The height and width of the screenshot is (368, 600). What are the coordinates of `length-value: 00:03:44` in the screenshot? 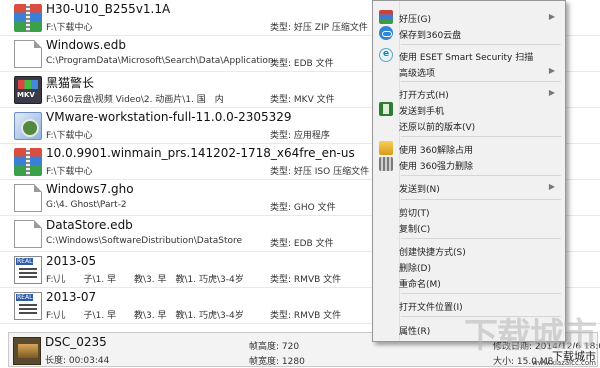 It's located at (89, 361).